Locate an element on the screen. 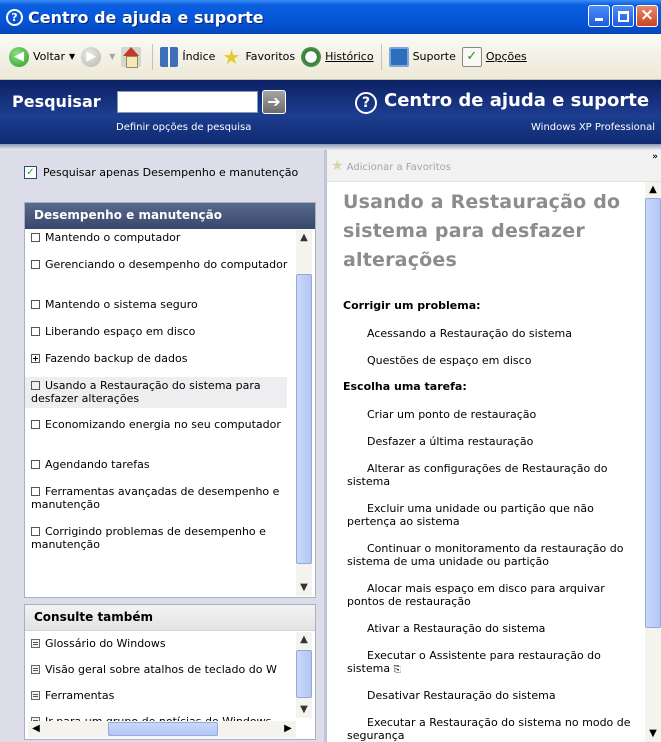 This screenshot has width=661, height=742. task-link: Desativar Restauração do sistema is located at coordinates (495, 695).